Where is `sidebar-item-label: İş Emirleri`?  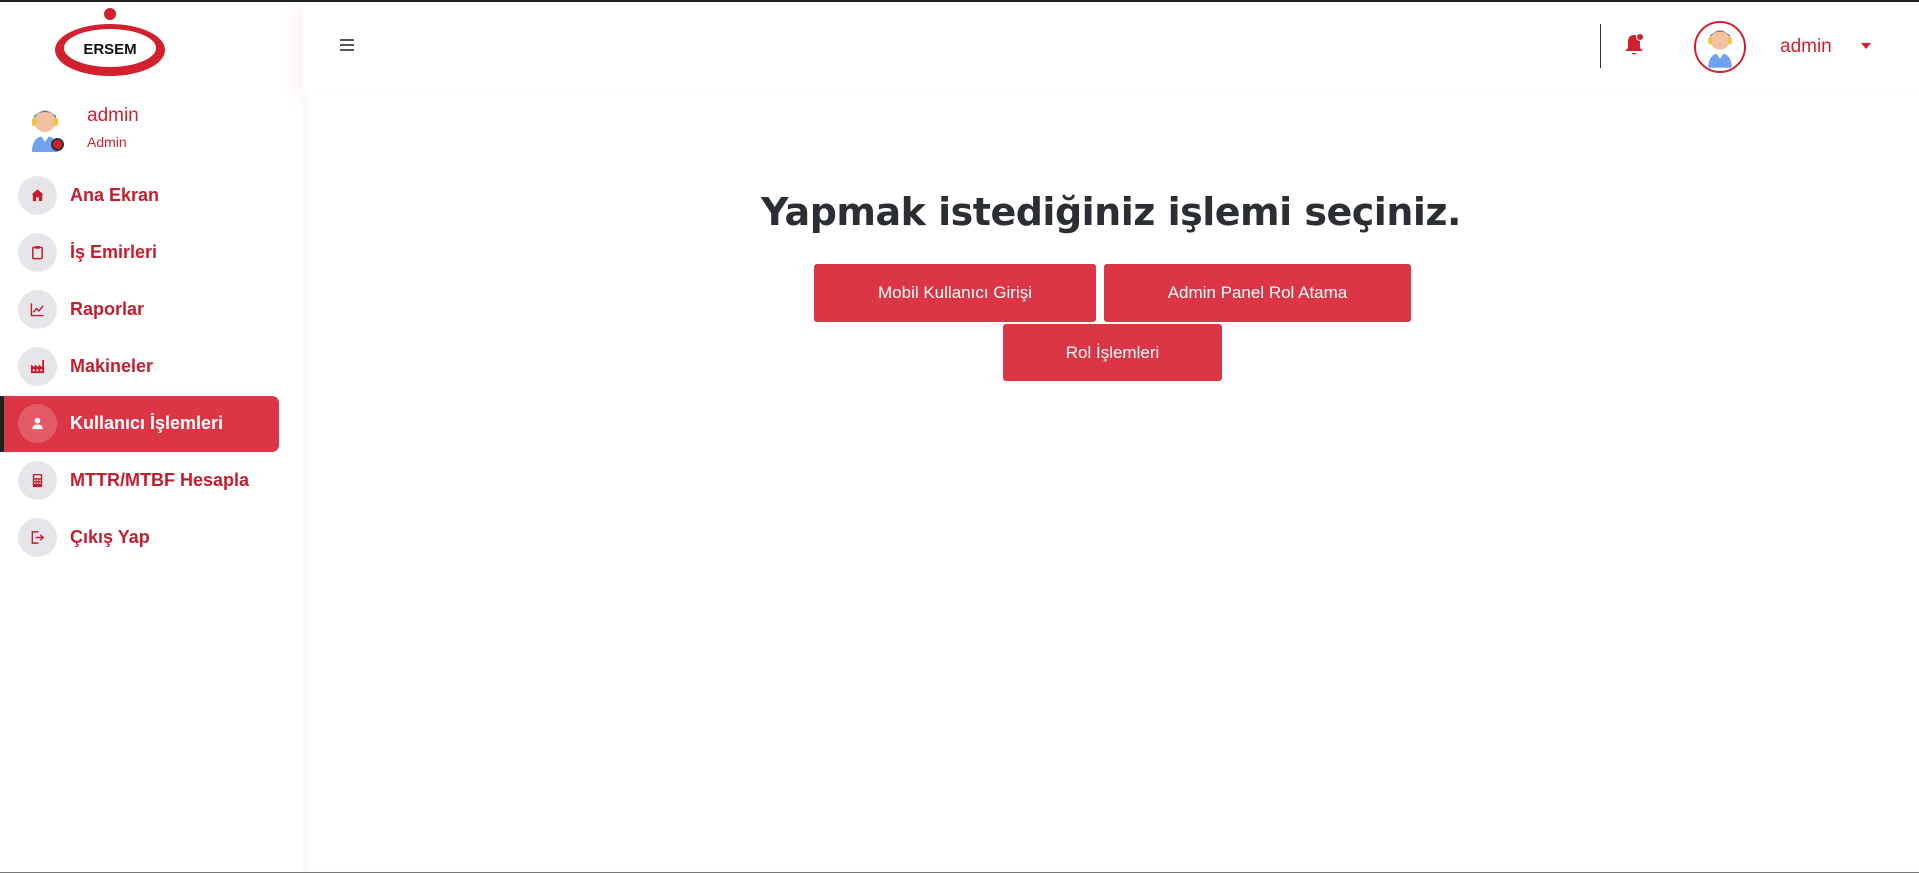
sidebar-item-label: İş Emirleri is located at coordinates (114, 252).